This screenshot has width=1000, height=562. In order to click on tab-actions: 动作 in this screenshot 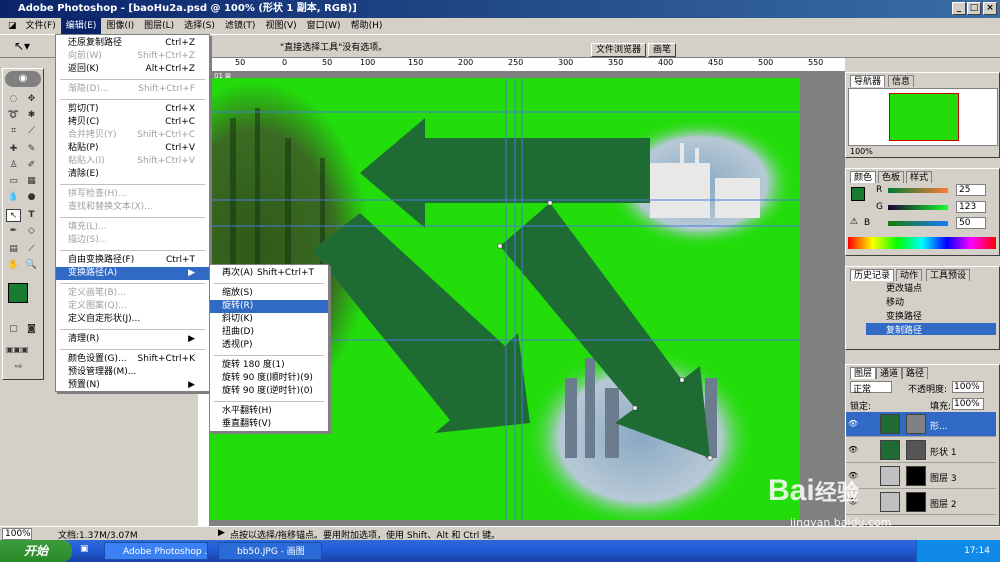, I will do `click(909, 275)`.